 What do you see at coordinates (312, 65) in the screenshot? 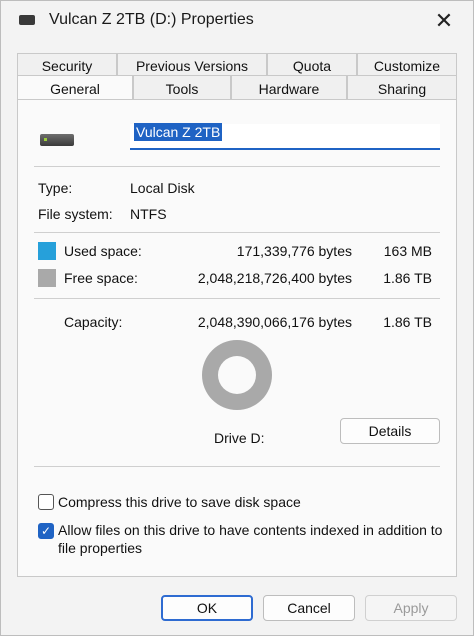
I see `tab-quota: Quota` at bounding box center [312, 65].